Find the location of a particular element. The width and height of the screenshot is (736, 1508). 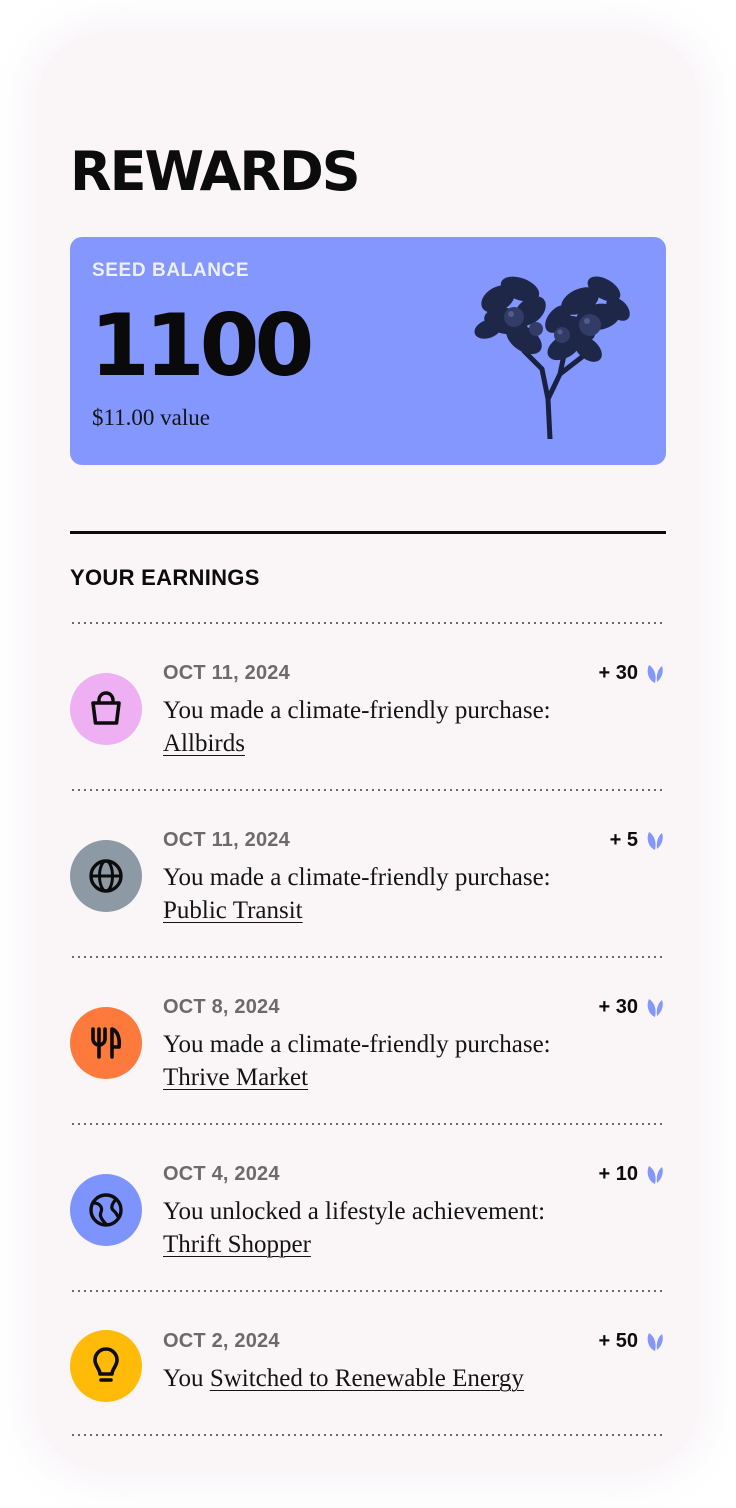

fork-knife-icon is located at coordinates (106, 1043).